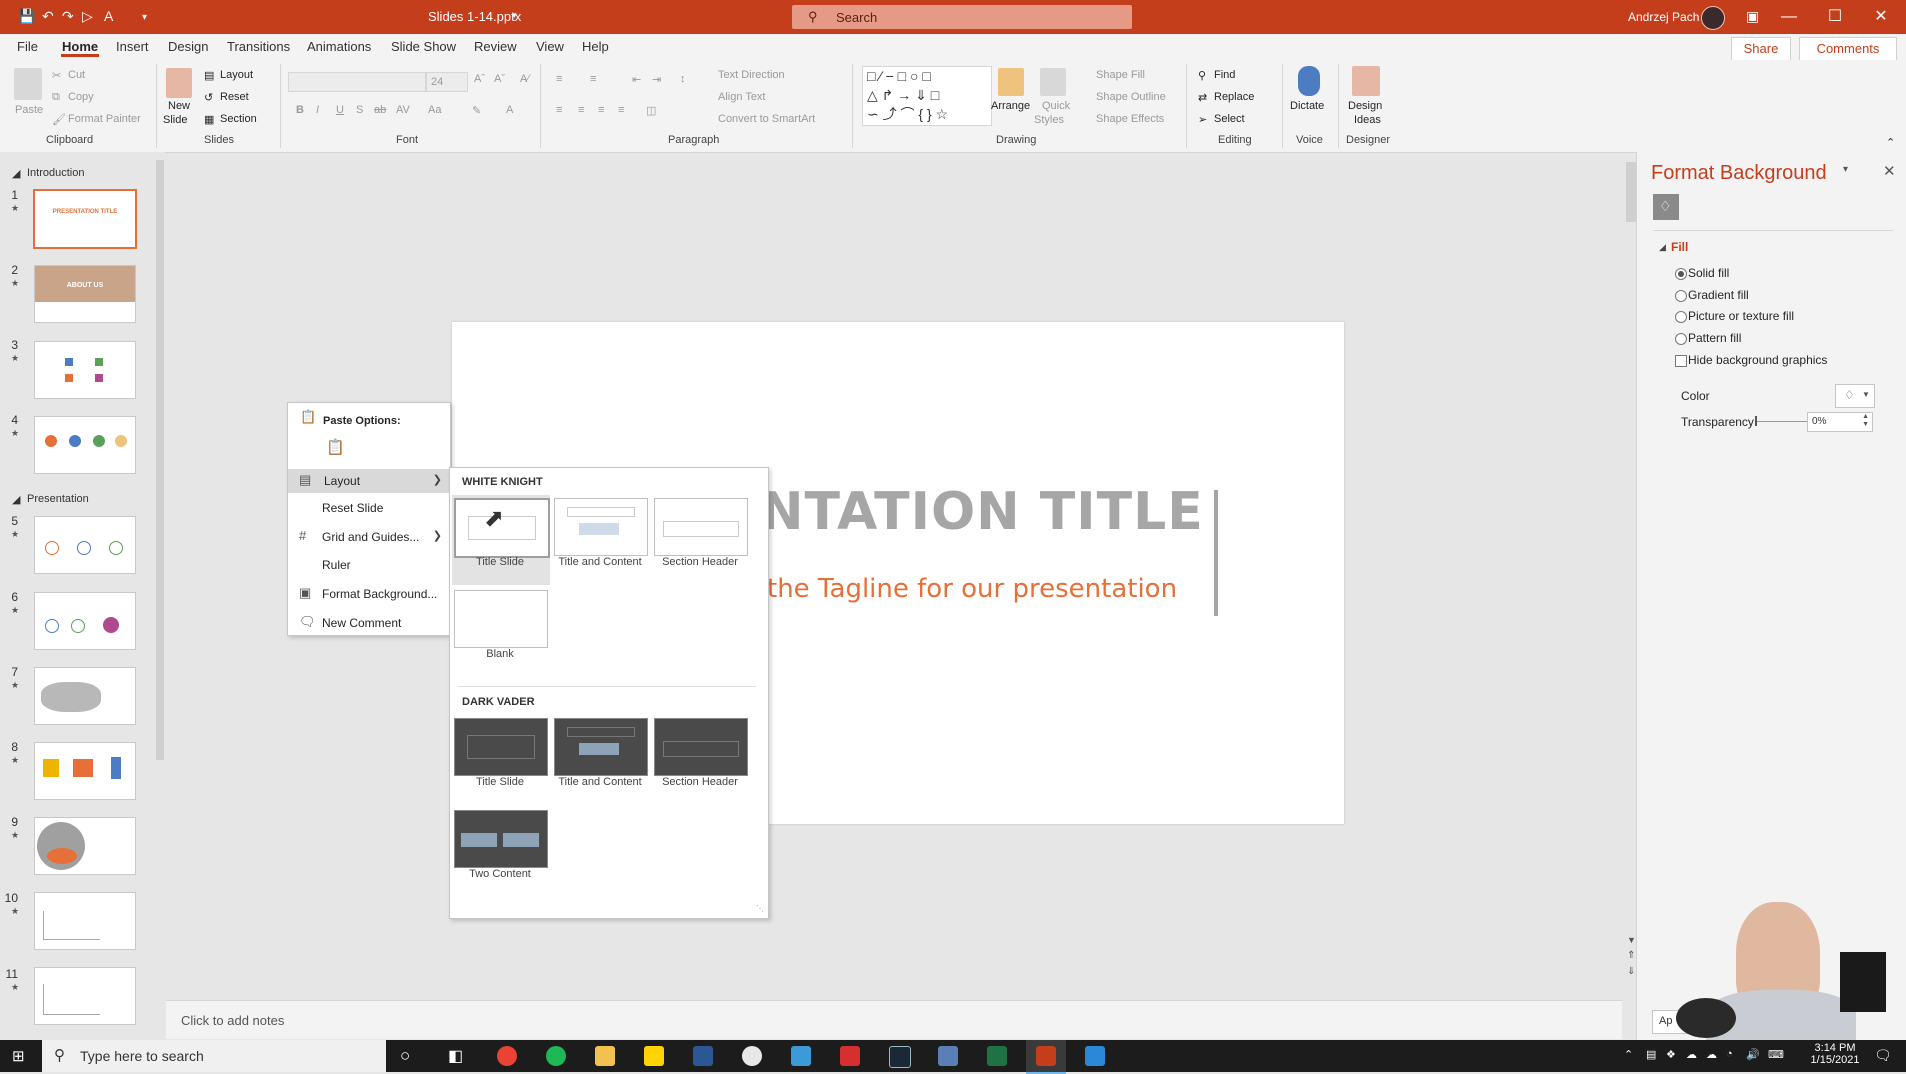  Describe the element at coordinates (601, 110) in the screenshot. I see `align-right-icon: ≡` at that location.